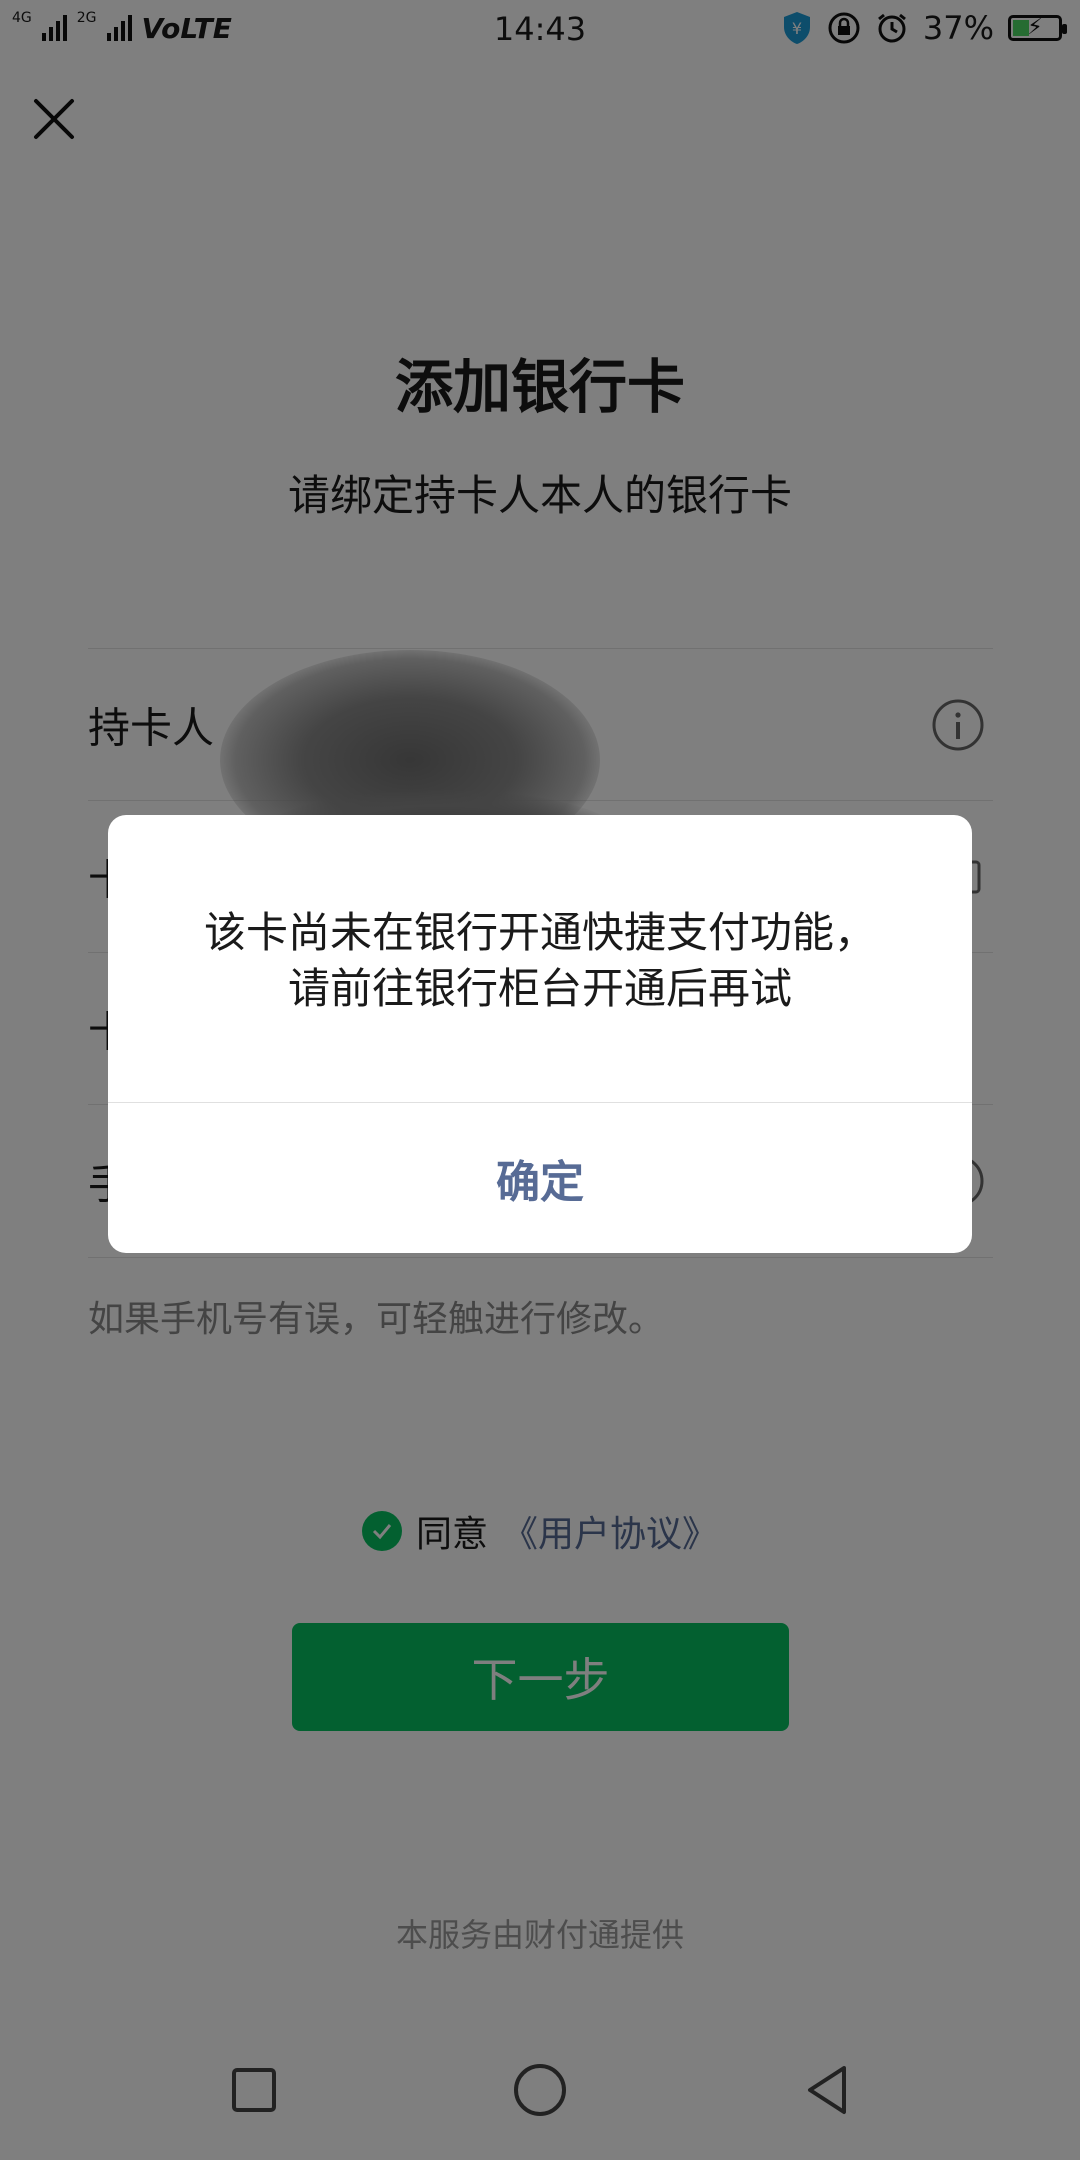 The width and height of the screenshot is (1080, 2160). Describe the element at coordinates (540, 1178) in the screenshot. I see `confirm-button: 确定` at that location.